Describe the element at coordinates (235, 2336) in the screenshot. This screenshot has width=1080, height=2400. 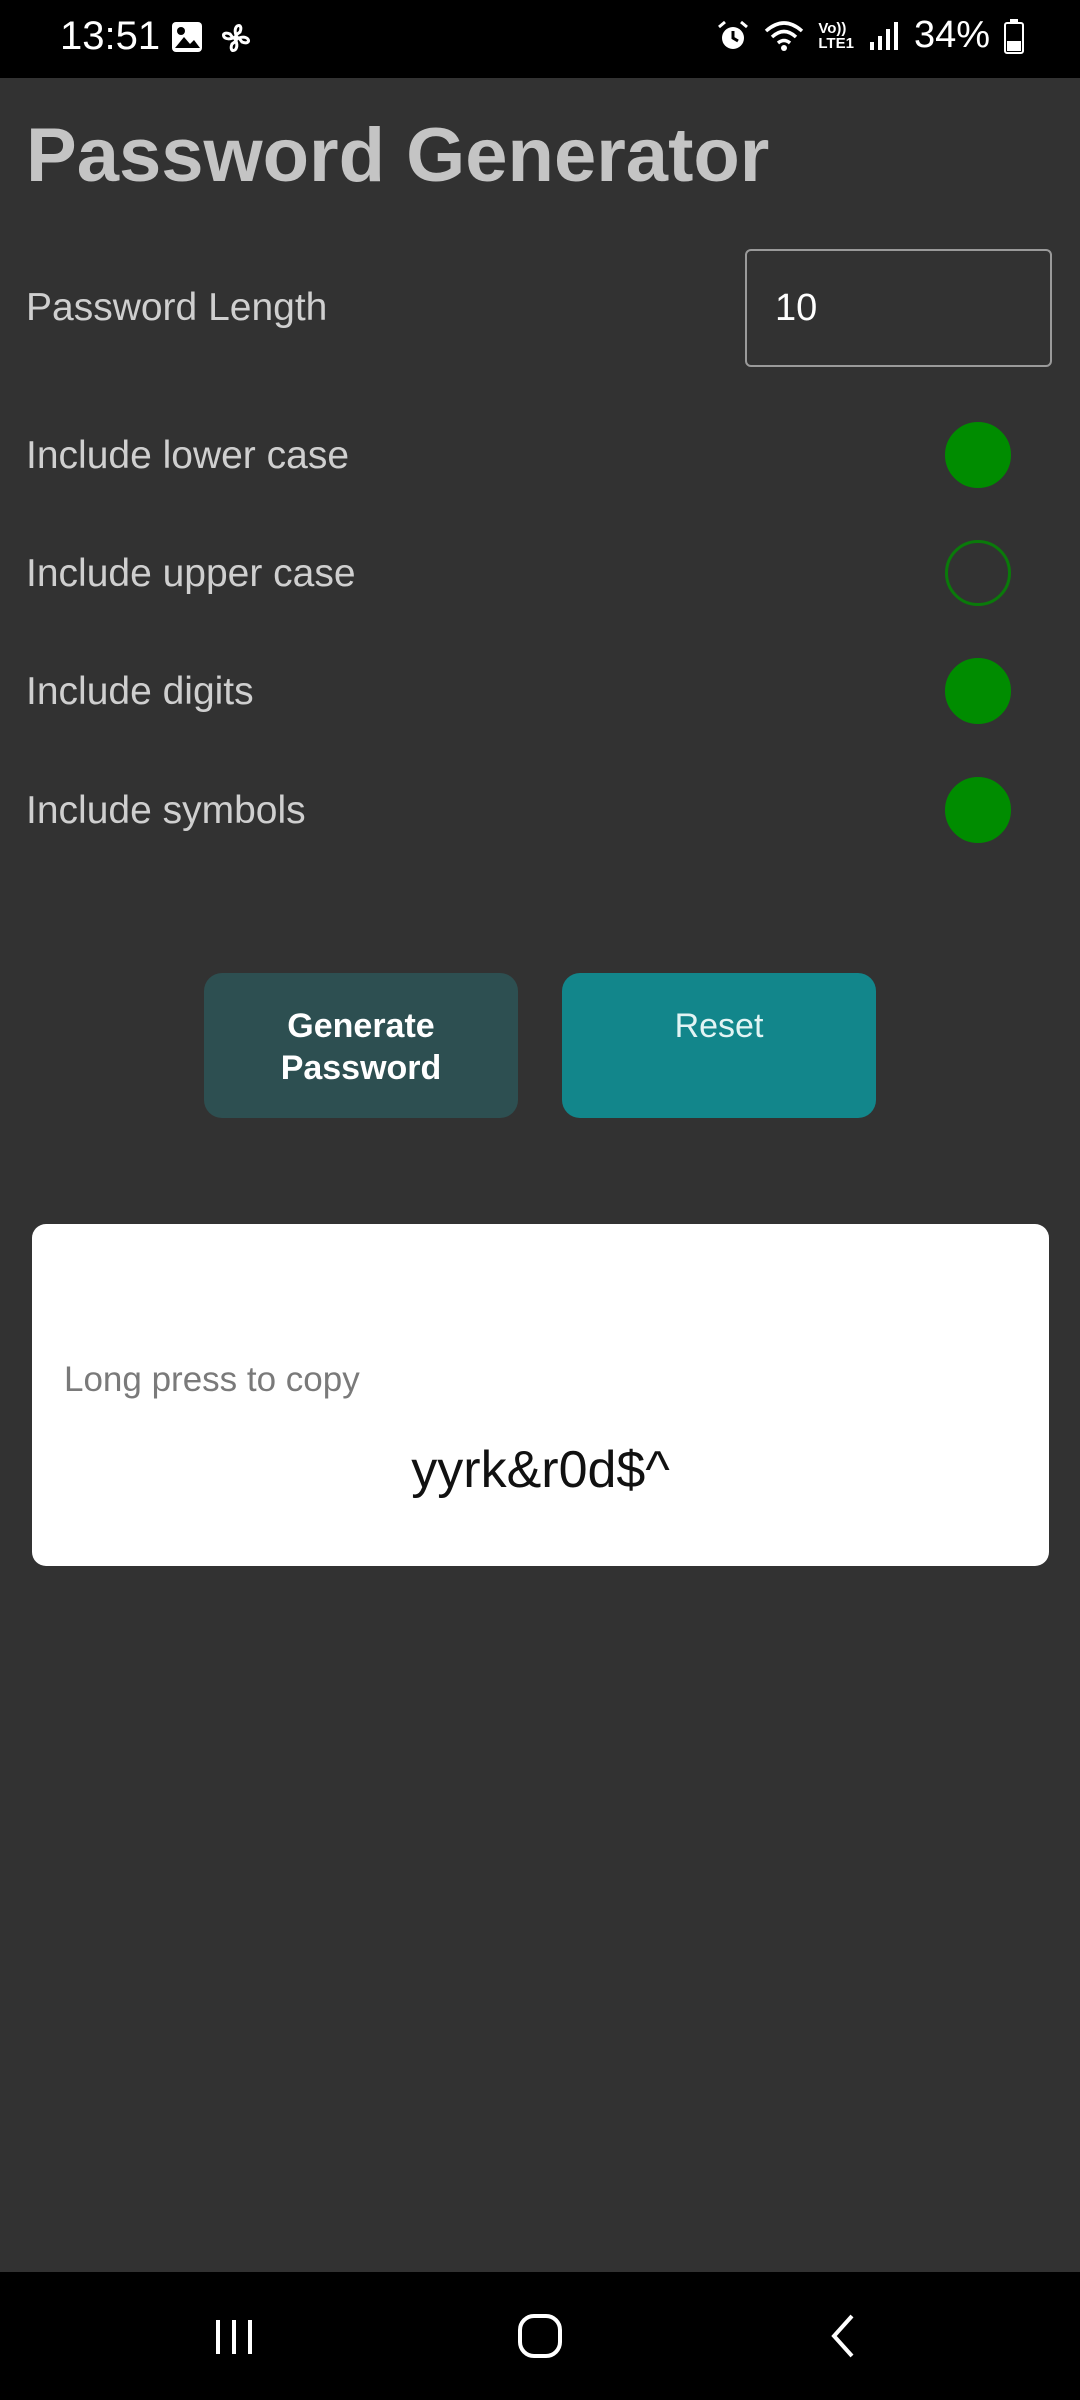
I see `recent-apps-icon` at that location.